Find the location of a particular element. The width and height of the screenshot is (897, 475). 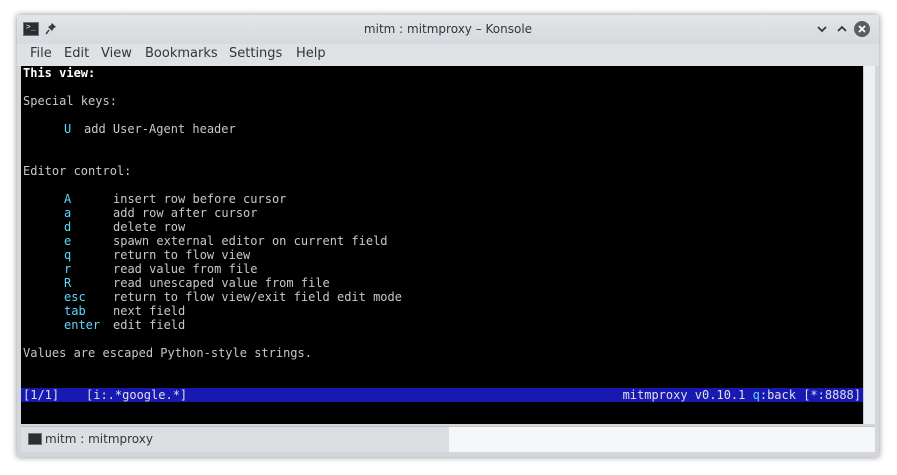

editor-key-desc: return to flow view is located at coordinates (182, 255).